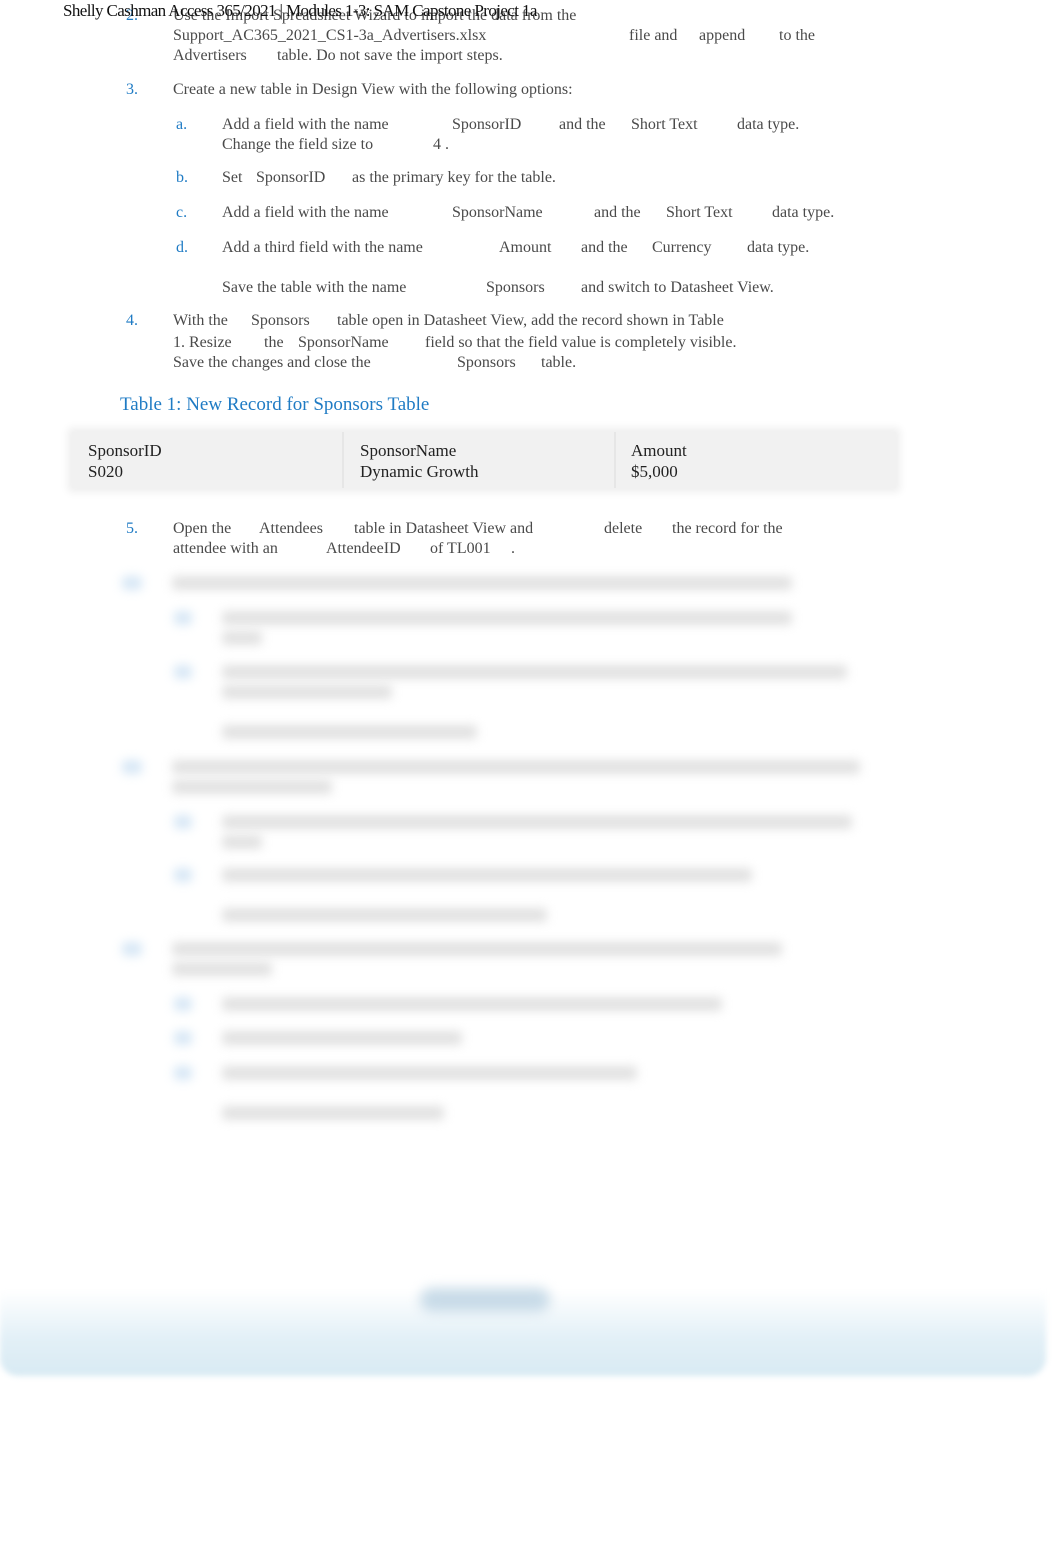 The width and height of the screenshot is (1062, 1556). Describe the element at coordinates (210, 55) in the screenshot. I see `step-text: Advertisers` at that location.